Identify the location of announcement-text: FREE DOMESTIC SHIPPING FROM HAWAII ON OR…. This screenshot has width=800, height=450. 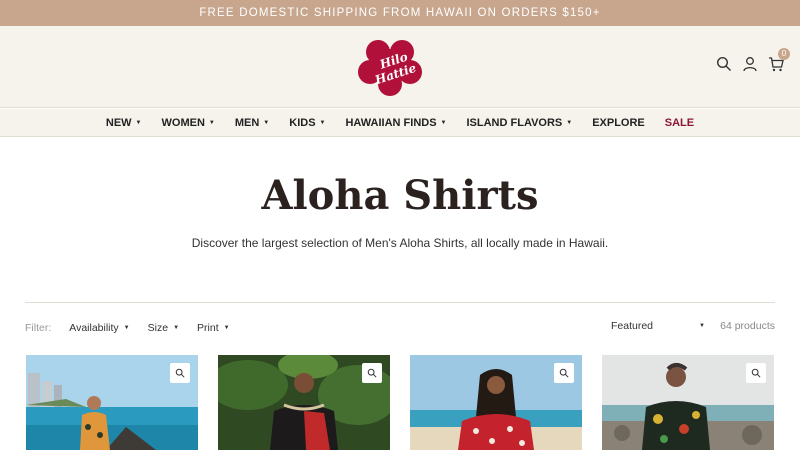
(400, 13).